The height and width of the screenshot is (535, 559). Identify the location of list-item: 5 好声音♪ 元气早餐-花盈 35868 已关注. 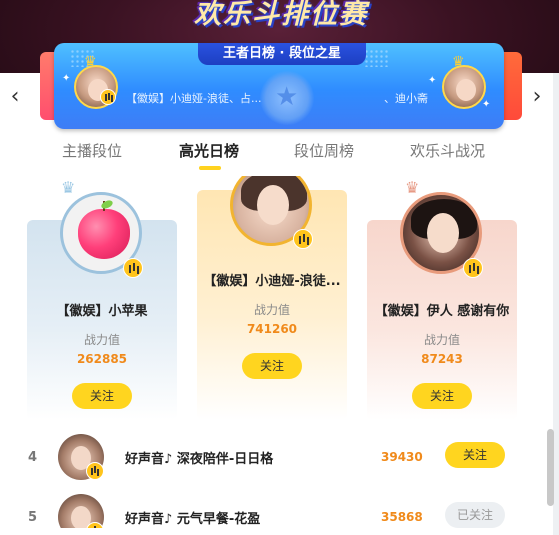
(268, 510).